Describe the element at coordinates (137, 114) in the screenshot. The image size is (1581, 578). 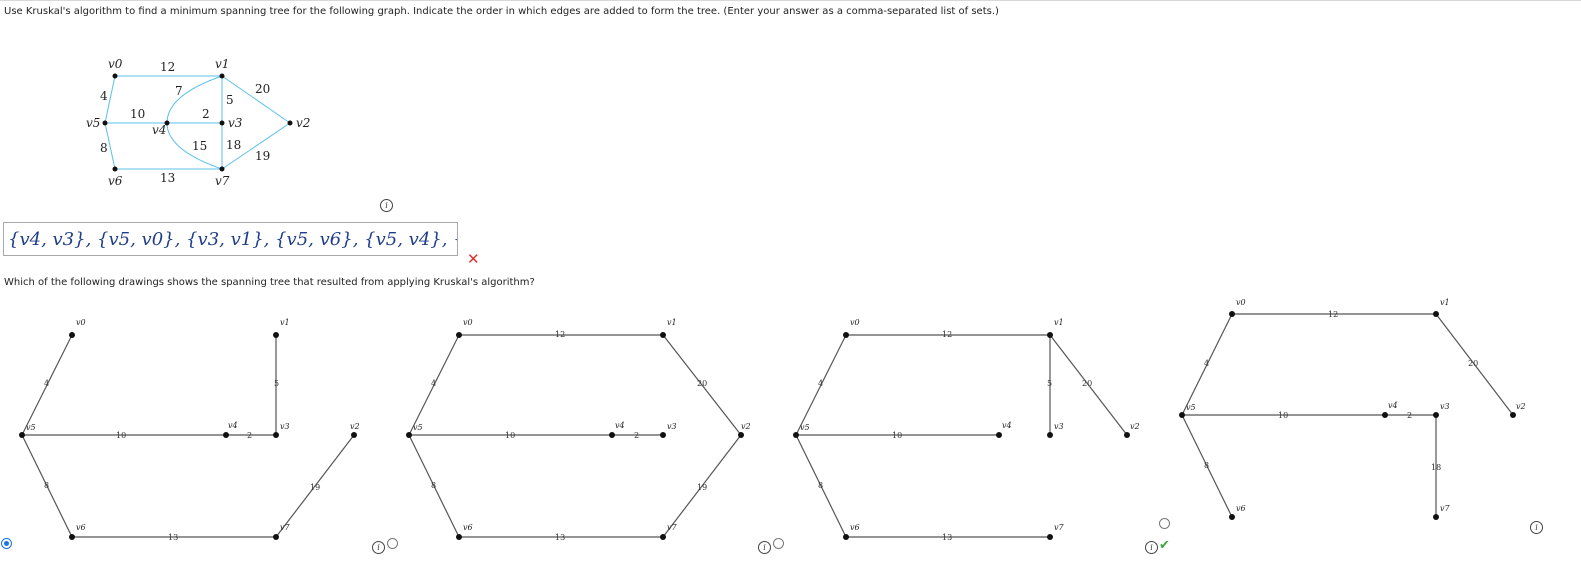
I see `edge-weight-v5-v4: 10` at that location.